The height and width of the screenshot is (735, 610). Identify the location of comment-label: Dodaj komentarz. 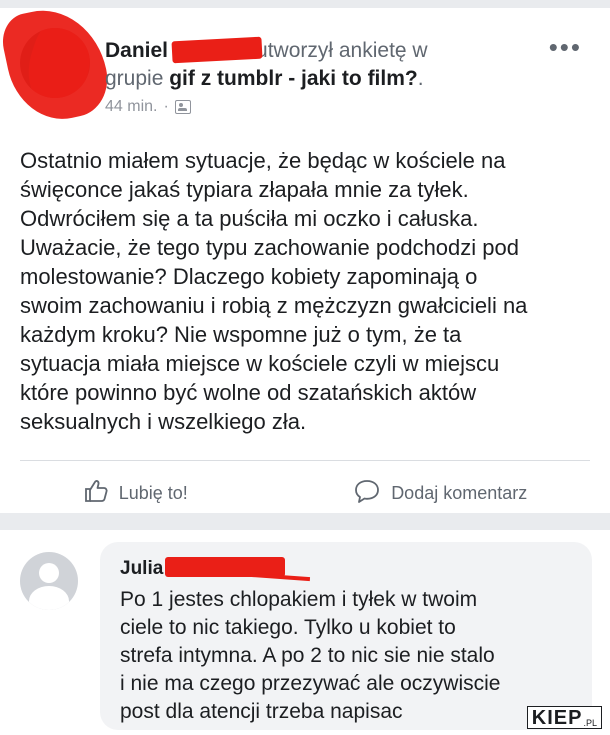
(459, 492).